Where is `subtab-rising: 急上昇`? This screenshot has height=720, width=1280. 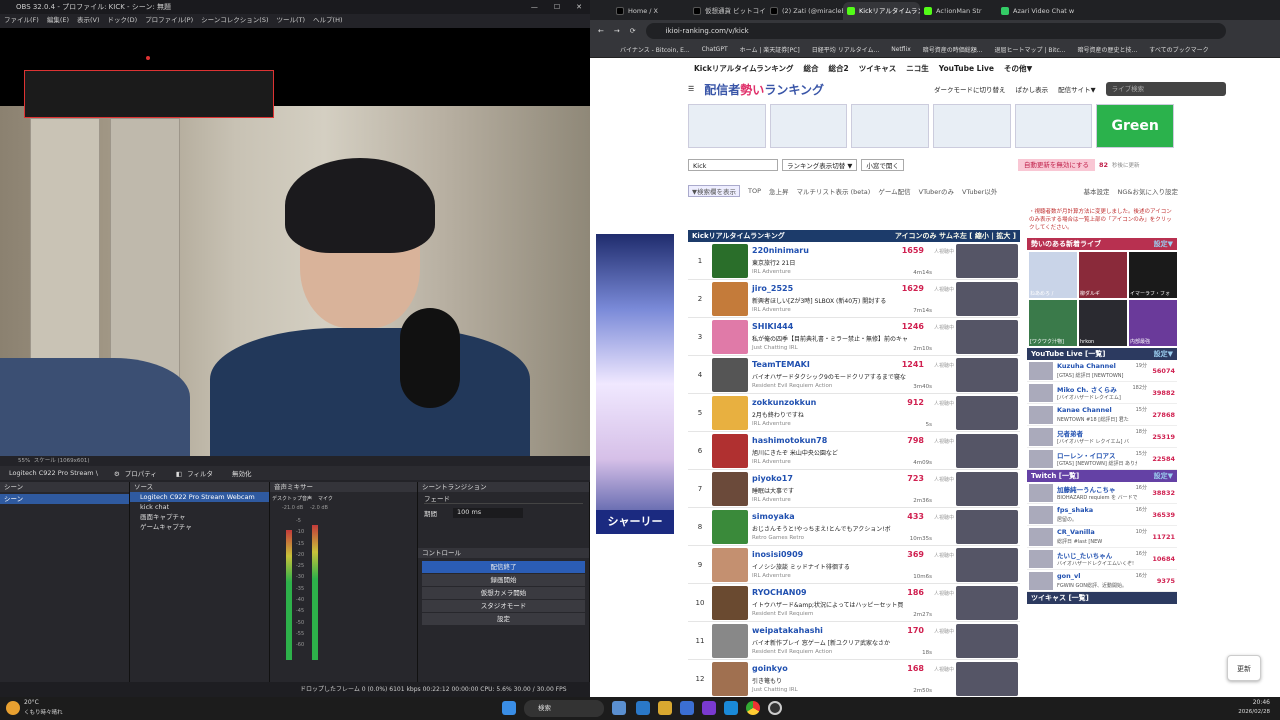
subtab-rising: 急上昇 is located at coordinates (779, 191).